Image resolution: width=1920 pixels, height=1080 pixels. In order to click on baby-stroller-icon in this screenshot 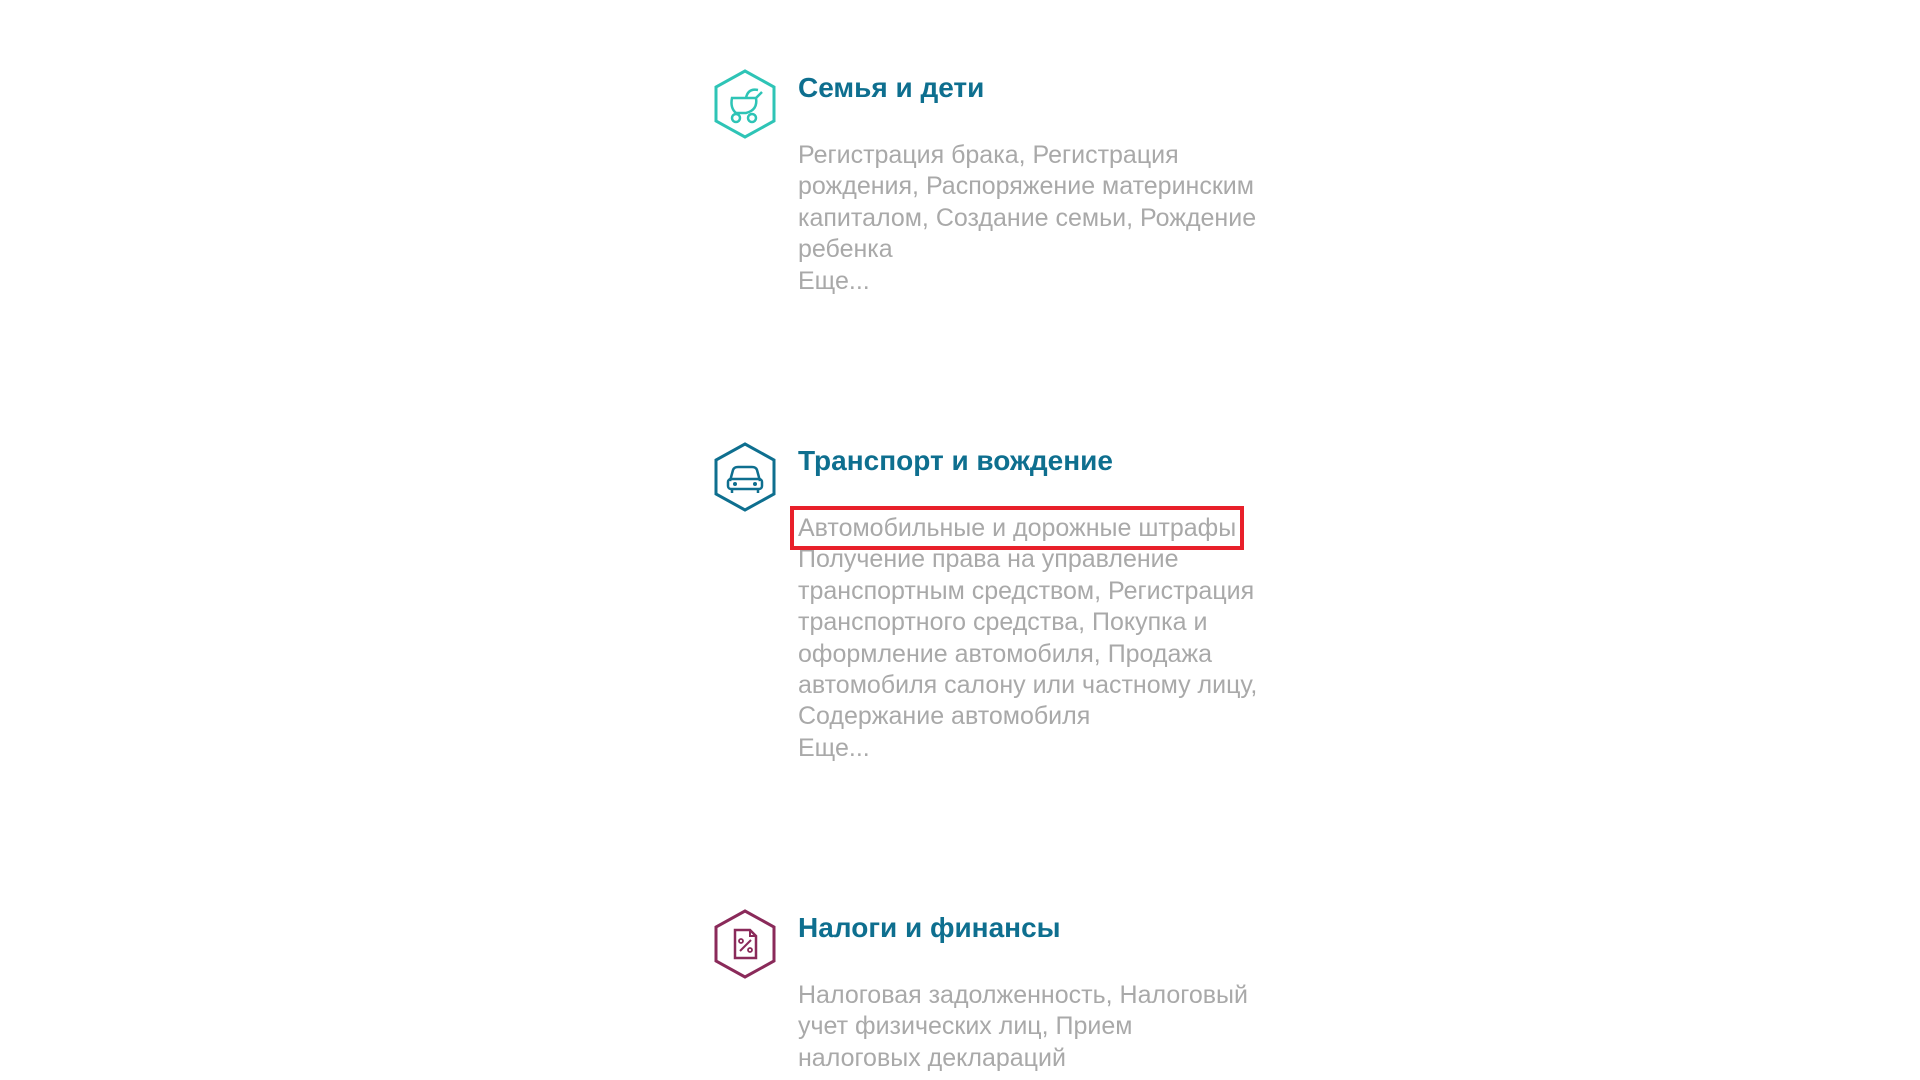, I will do `click(745, 104)`.